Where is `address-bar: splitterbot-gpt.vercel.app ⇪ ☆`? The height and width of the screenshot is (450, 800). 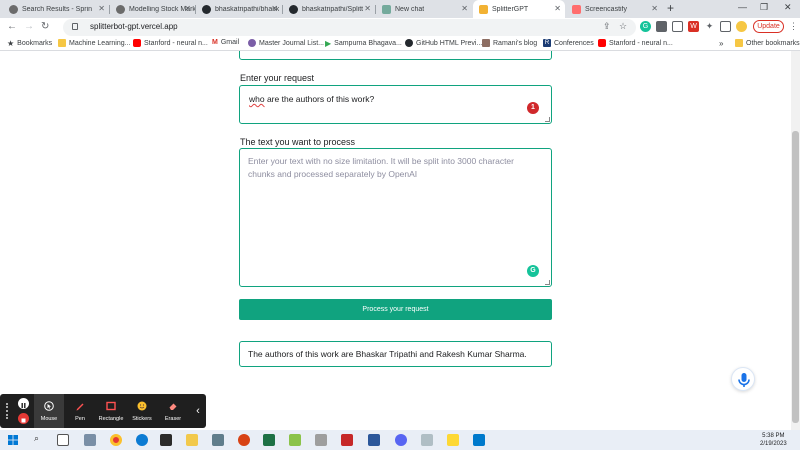 address-bar: splitterbot-gpt.vercel.app ⇪ ☆ is located at coordinates (349, 27).